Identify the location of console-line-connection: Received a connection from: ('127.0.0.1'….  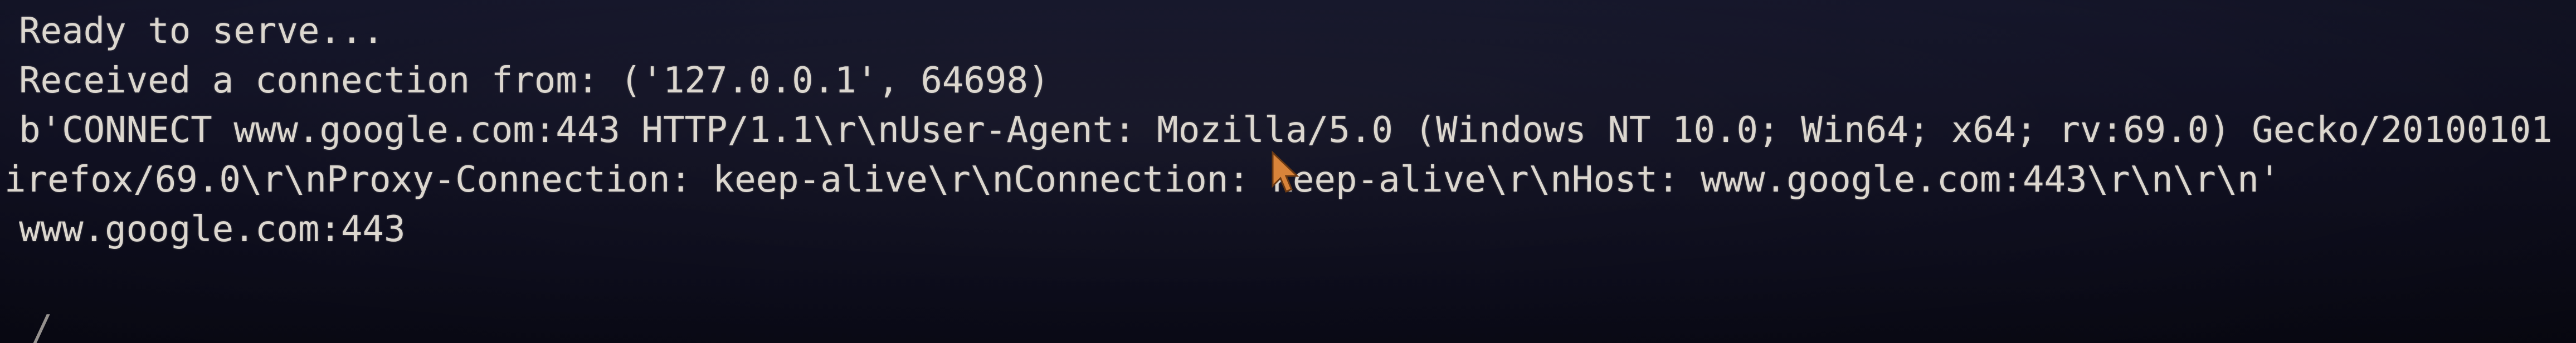
(535, 80).